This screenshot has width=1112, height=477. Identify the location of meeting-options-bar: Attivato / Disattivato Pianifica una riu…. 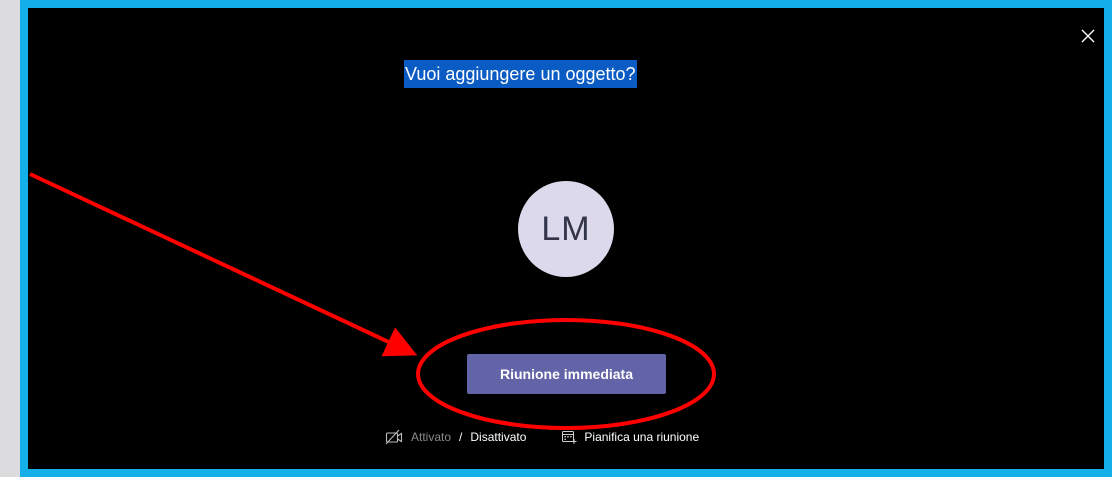
(542, 437).